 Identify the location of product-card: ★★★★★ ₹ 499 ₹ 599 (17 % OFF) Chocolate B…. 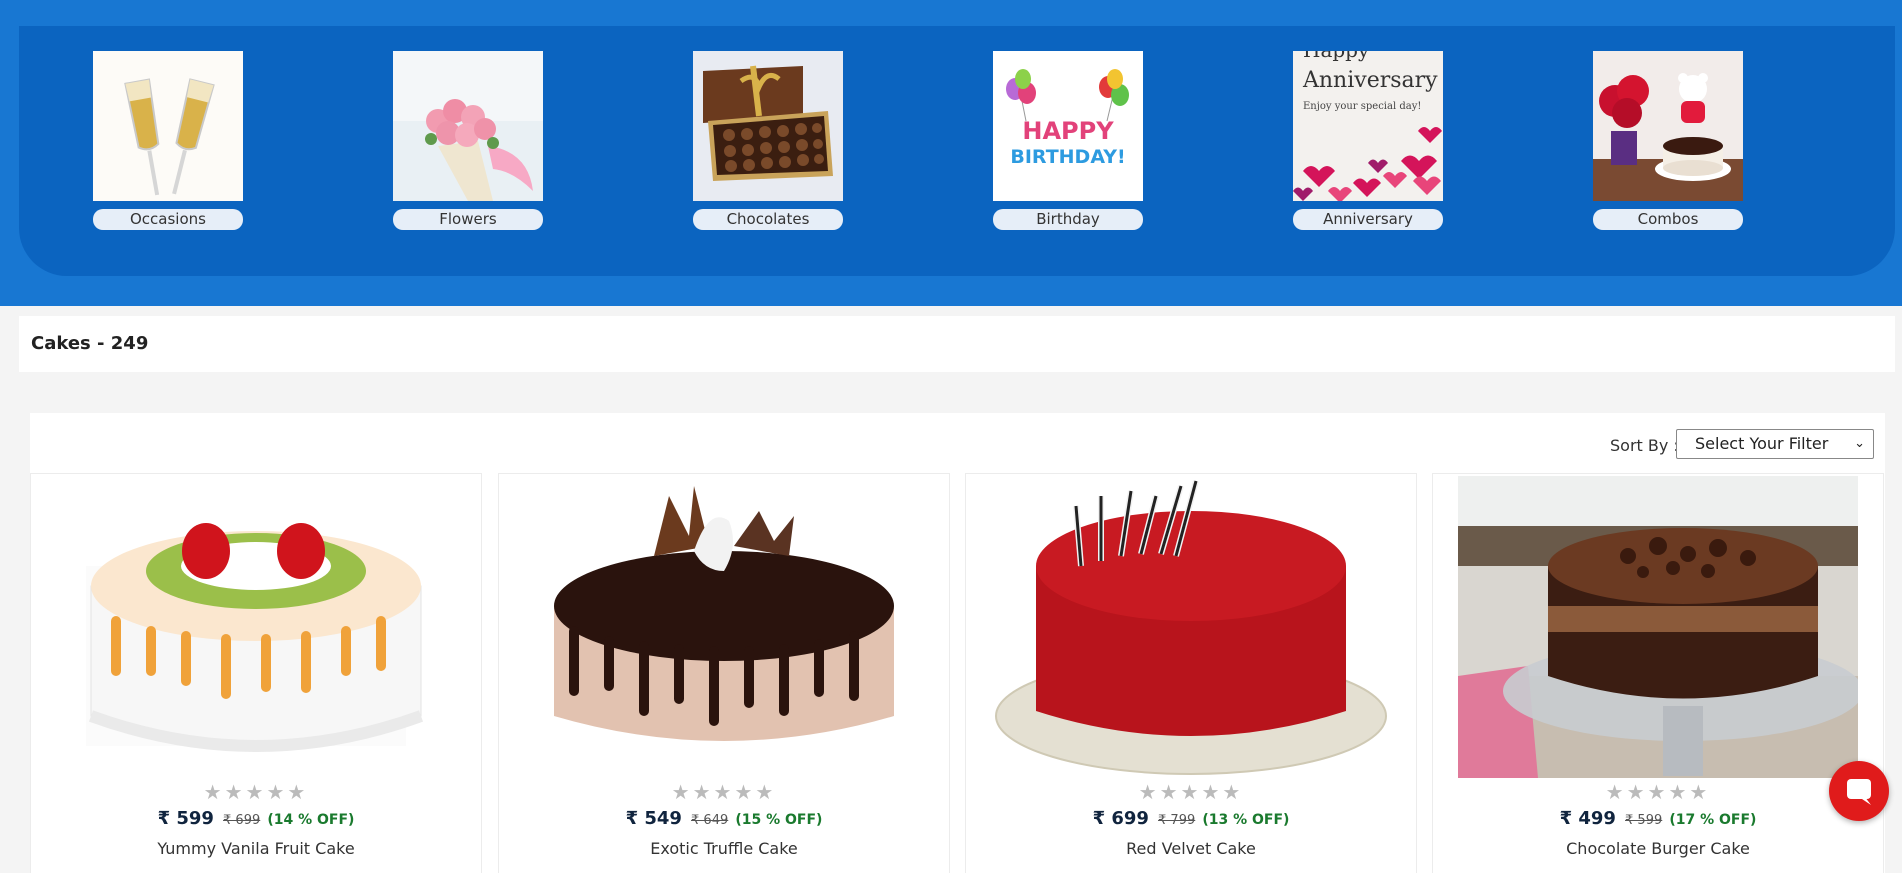
(1658, 673).